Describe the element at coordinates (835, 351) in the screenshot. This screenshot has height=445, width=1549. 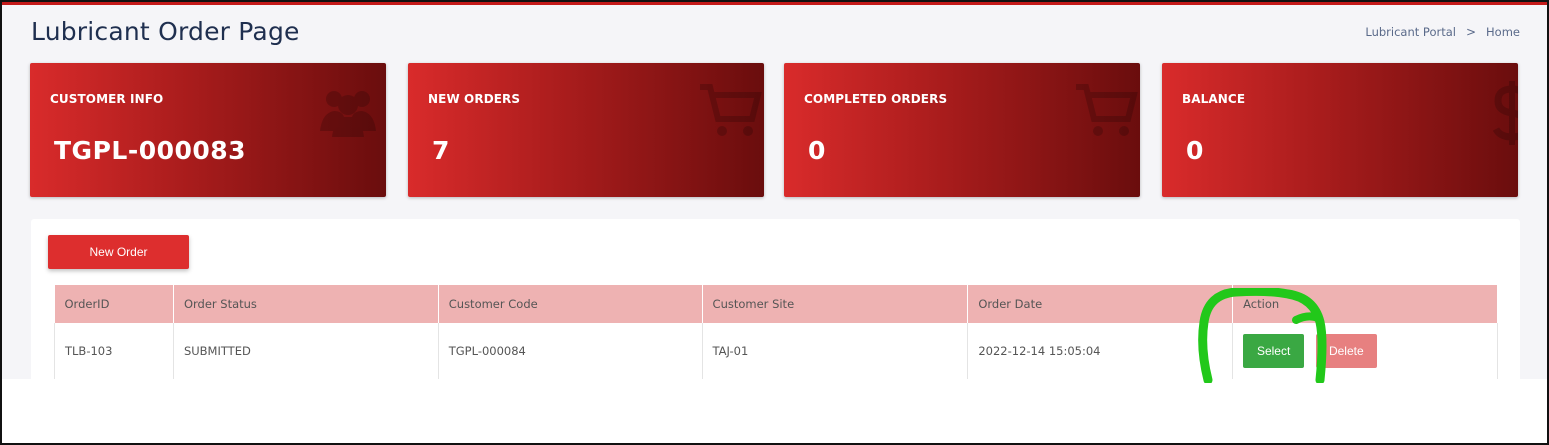
I see `cell-customer-site: TAJ-01` at that location.